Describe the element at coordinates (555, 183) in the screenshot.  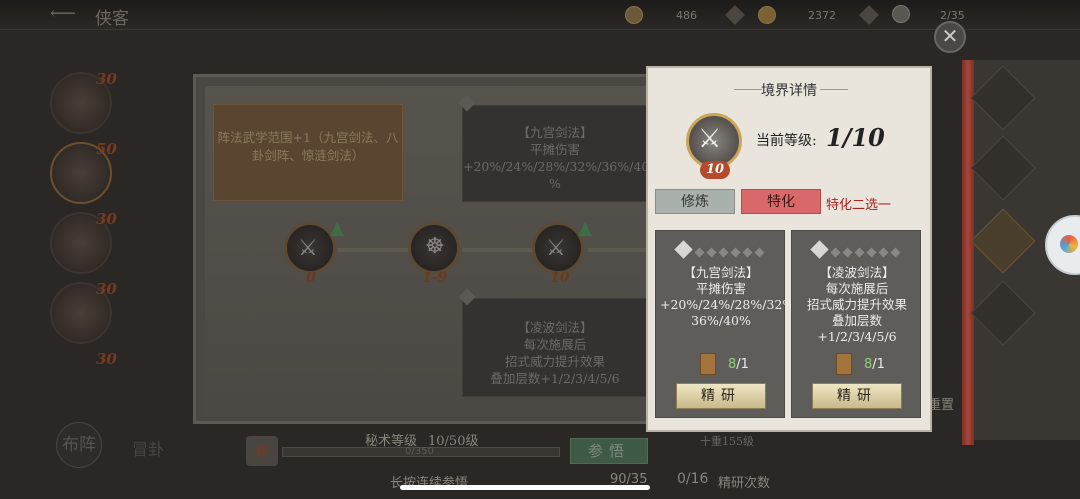
I see `skill-card-line: %` at that location.